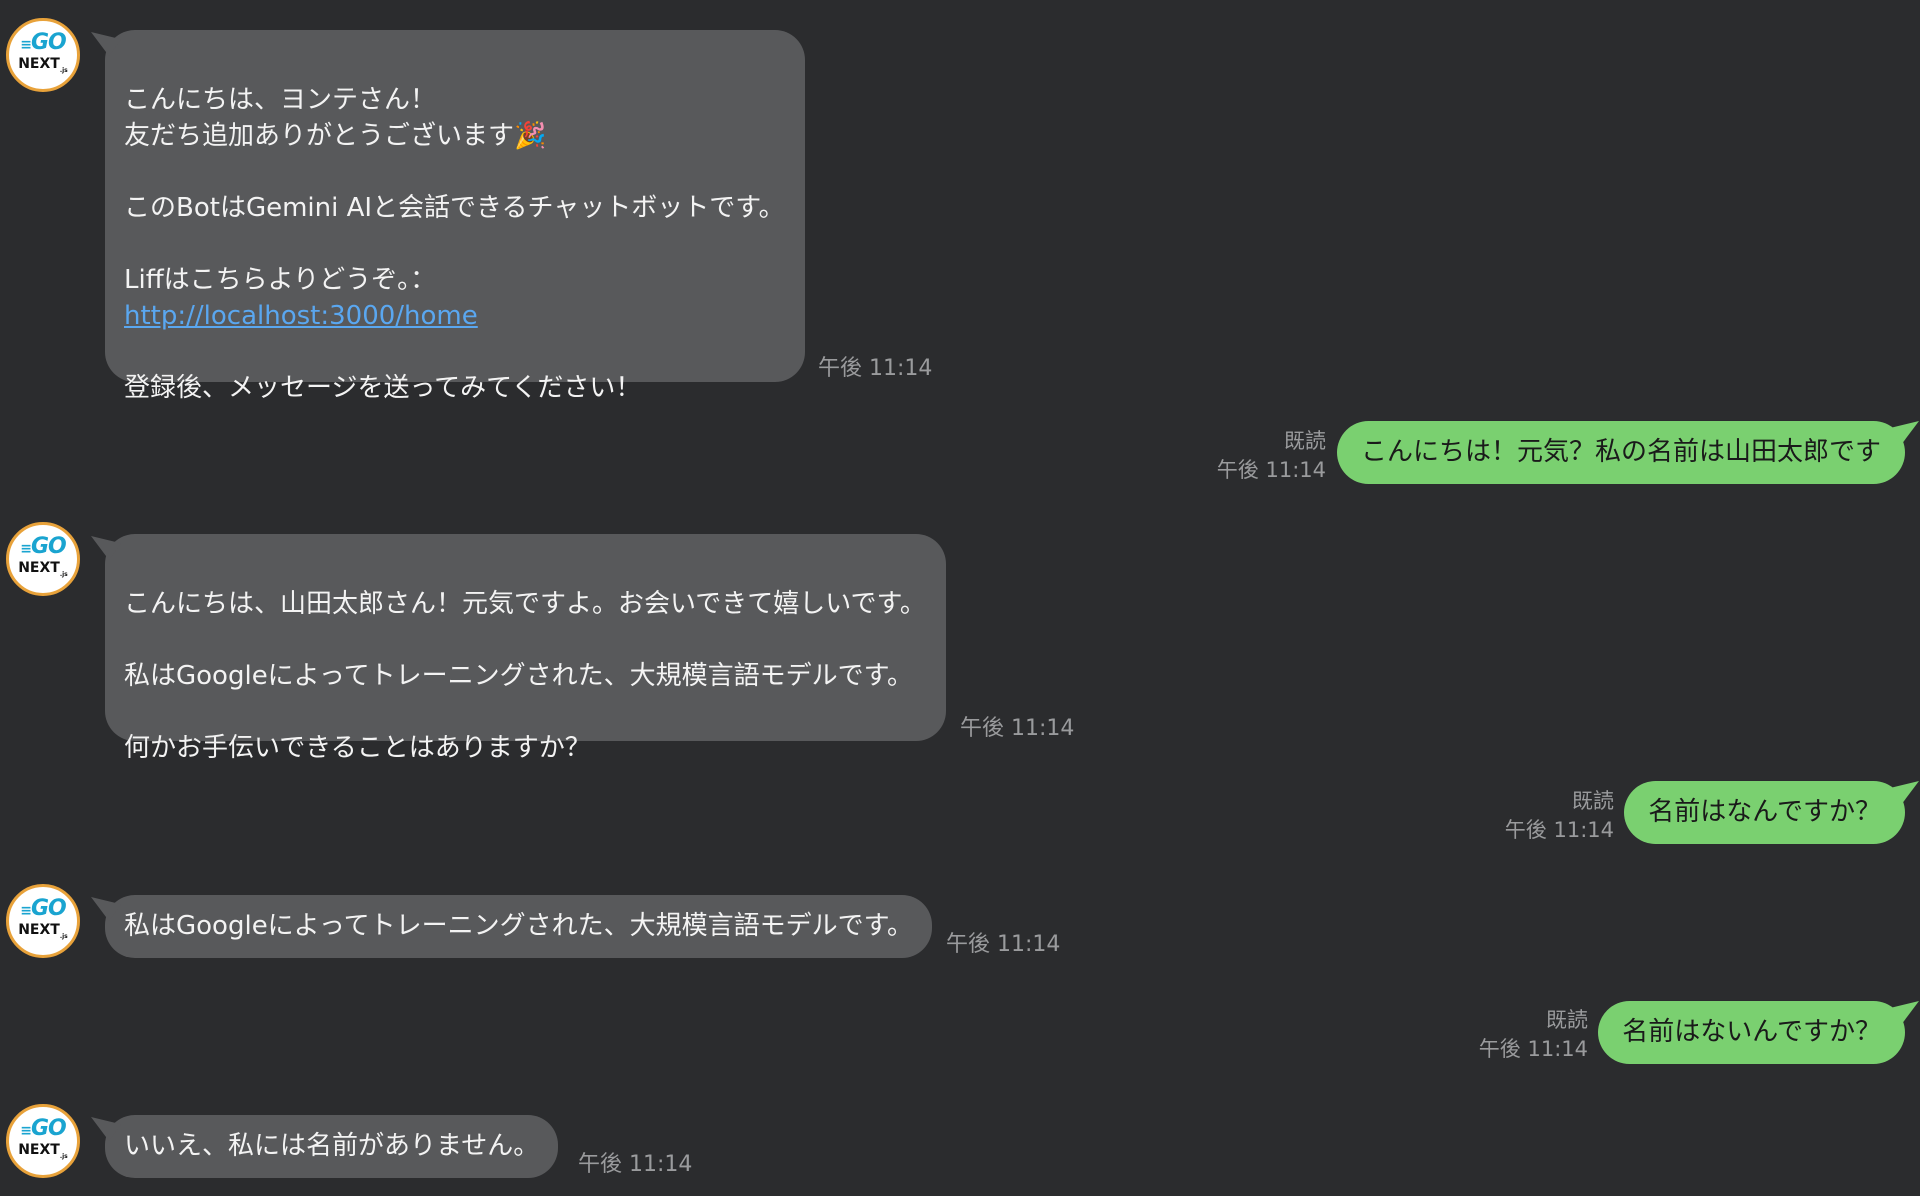 Image resolution: width=1920 pixels, height=1196 pixels. What do you see at coordinates (1620, 452) in the screenshot?
I see `user-message-bubble: こんにちは！元気？私の名前は山田太郎です` at bounding box center [1620, 452].